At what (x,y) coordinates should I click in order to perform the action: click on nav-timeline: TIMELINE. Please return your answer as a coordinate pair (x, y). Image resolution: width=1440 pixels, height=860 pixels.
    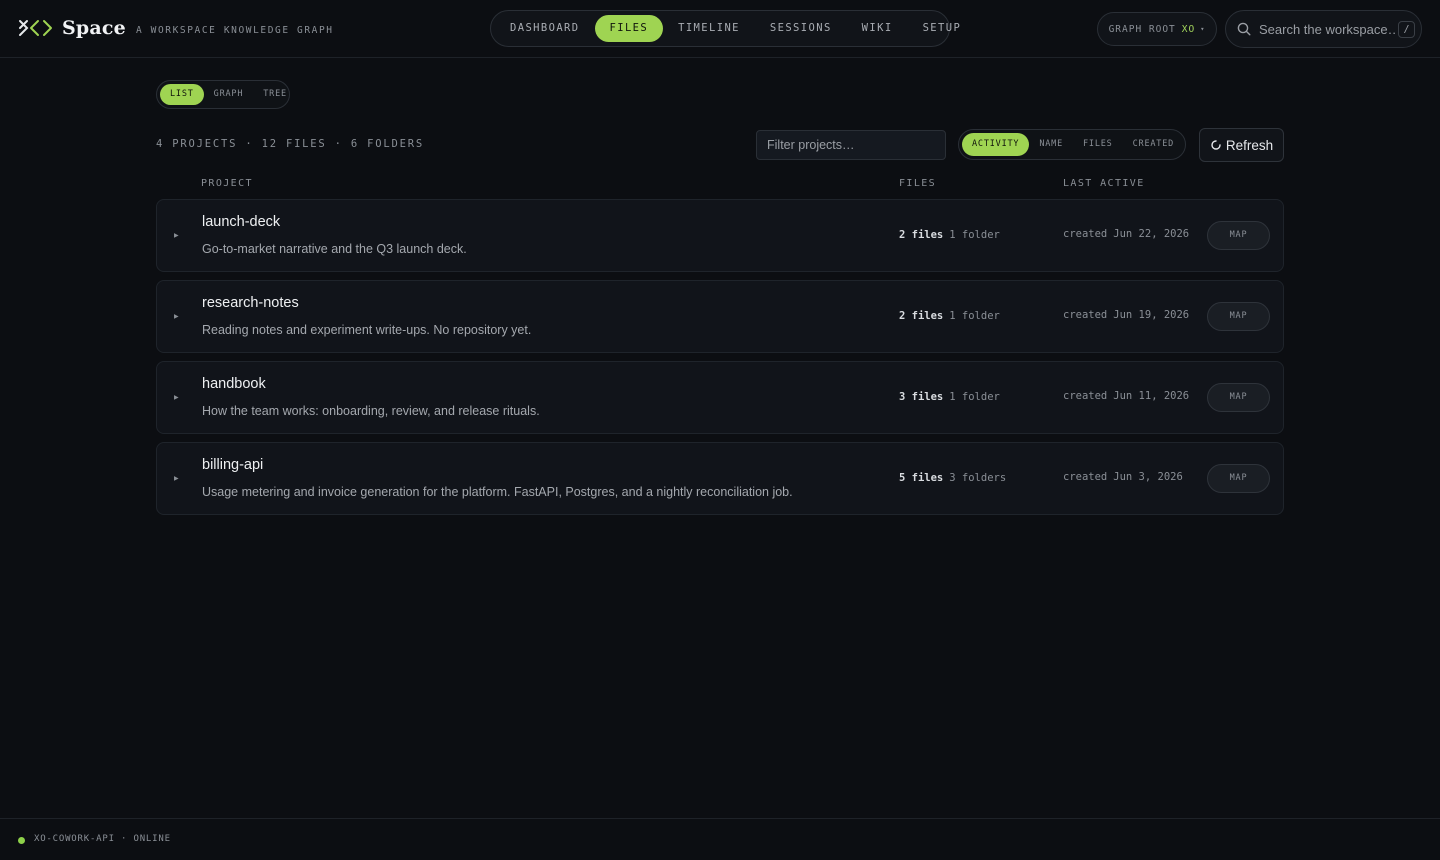
    Looking at the image, I should click on (709, 28).